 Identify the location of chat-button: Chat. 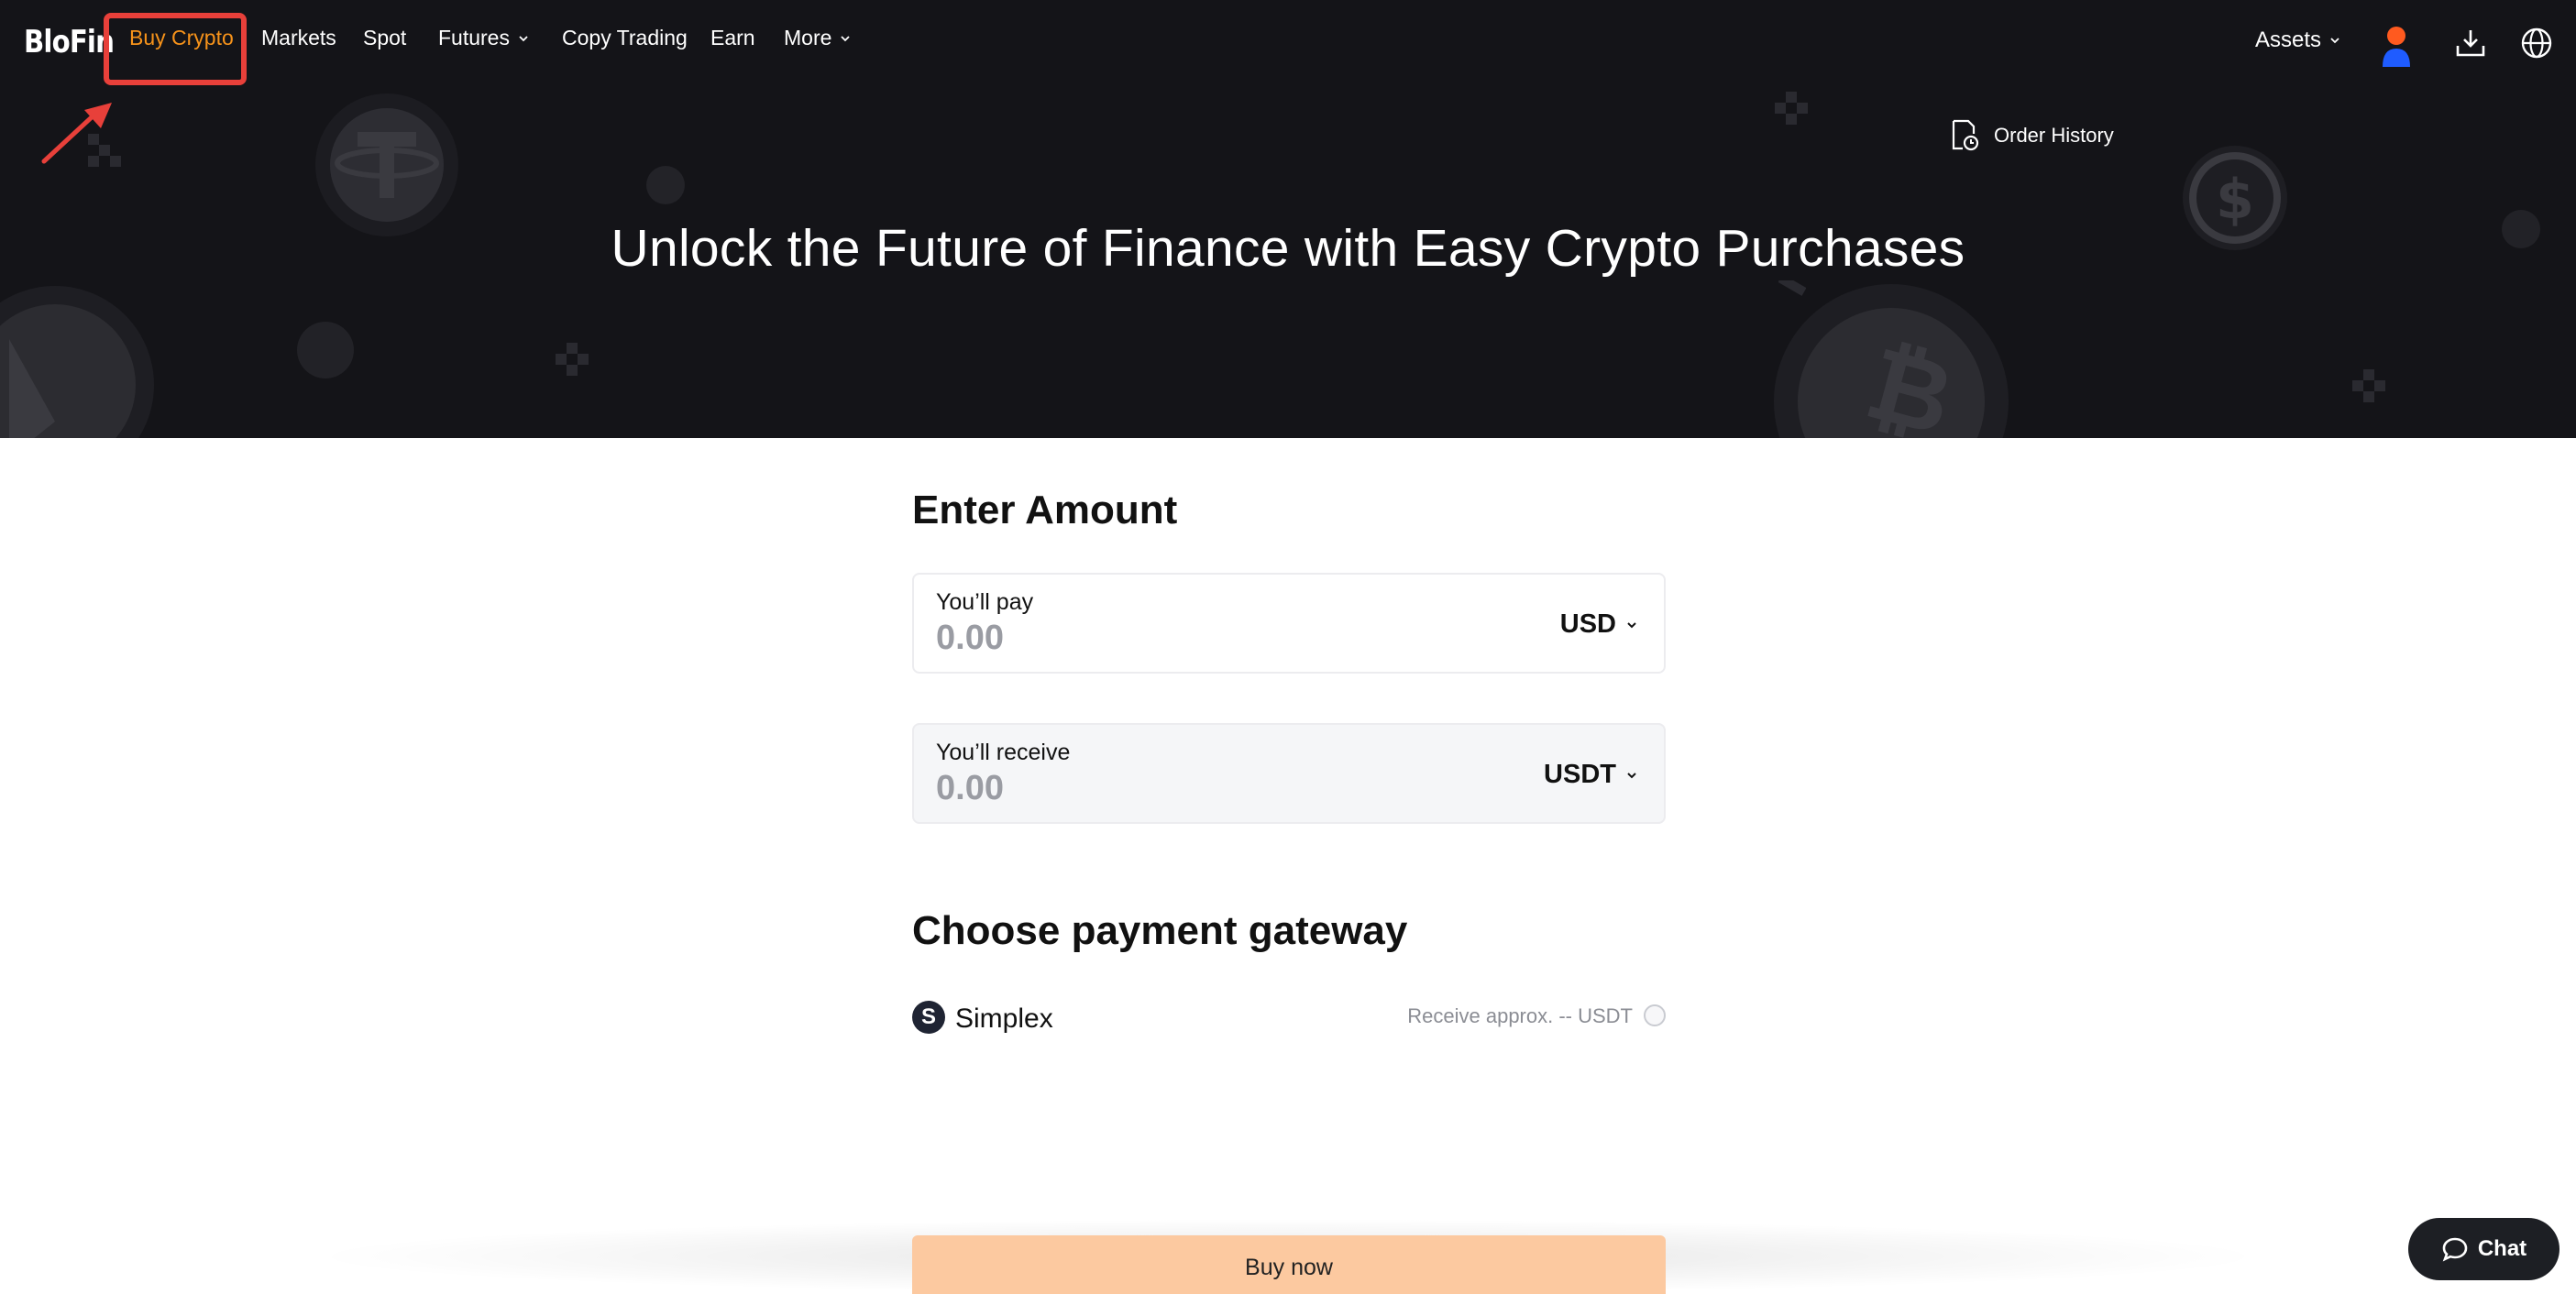
(2484, 1249).